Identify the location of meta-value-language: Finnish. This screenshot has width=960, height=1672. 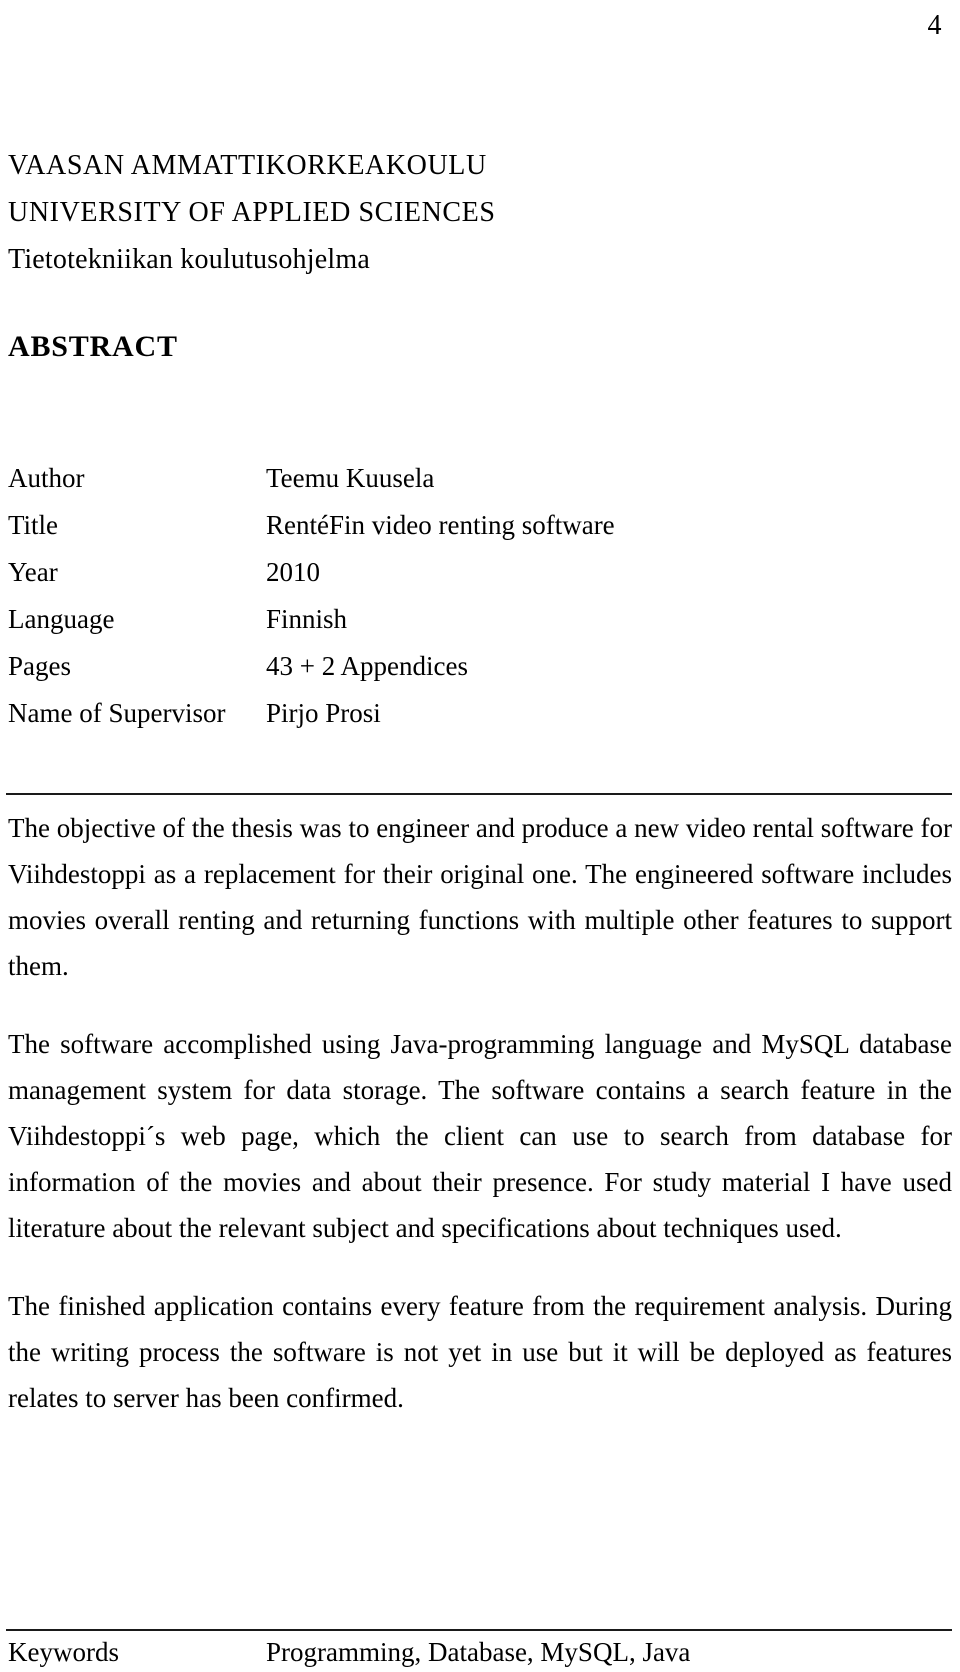
(307, 619).